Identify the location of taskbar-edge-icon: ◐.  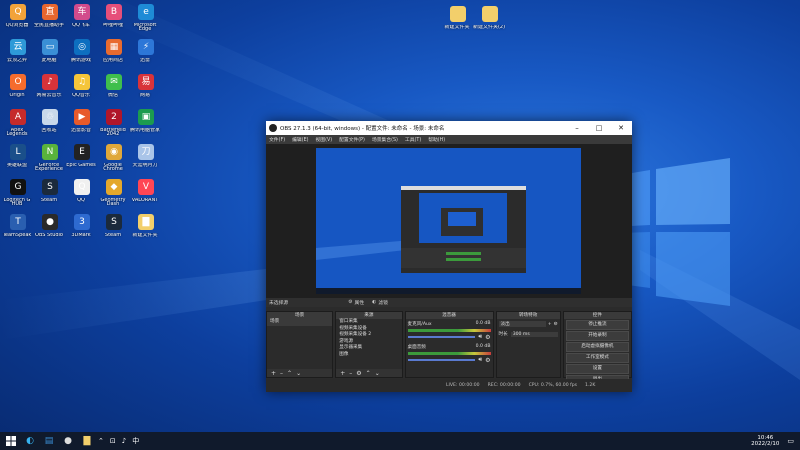
(30, 441).